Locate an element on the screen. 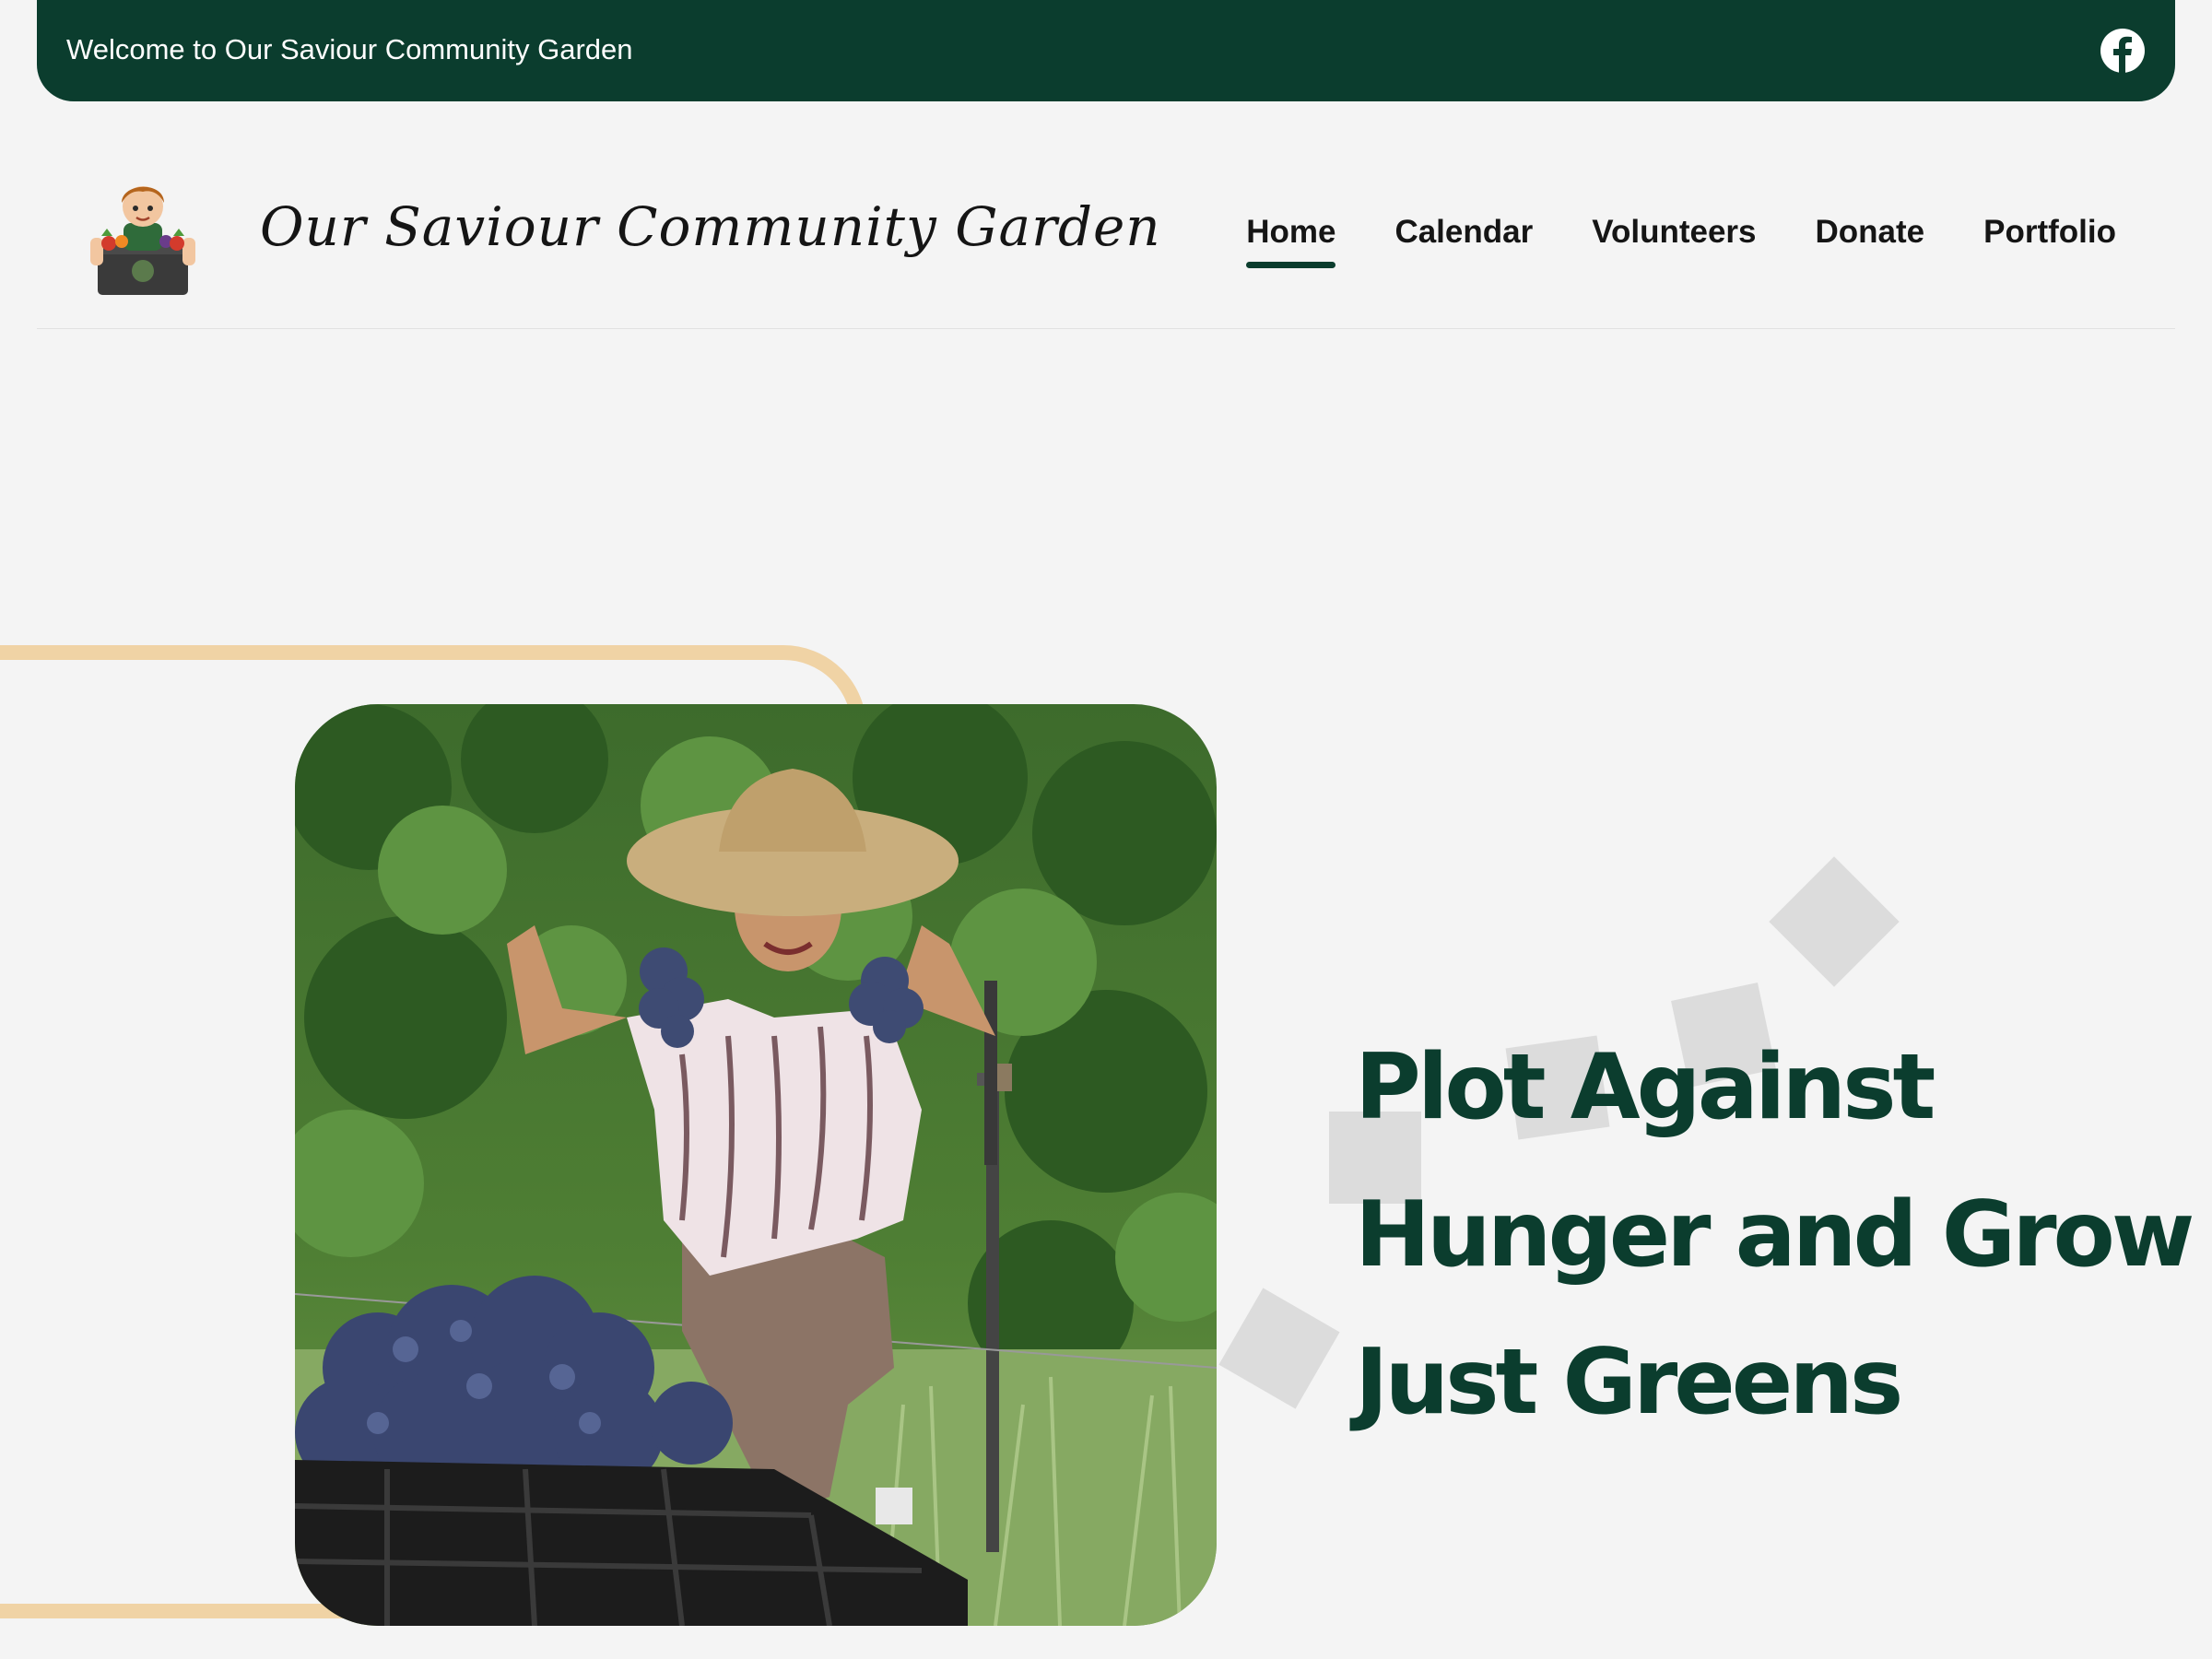 The image size is (2212, 1659). nav-donate: Donate is located at coordinates (1870, 232).